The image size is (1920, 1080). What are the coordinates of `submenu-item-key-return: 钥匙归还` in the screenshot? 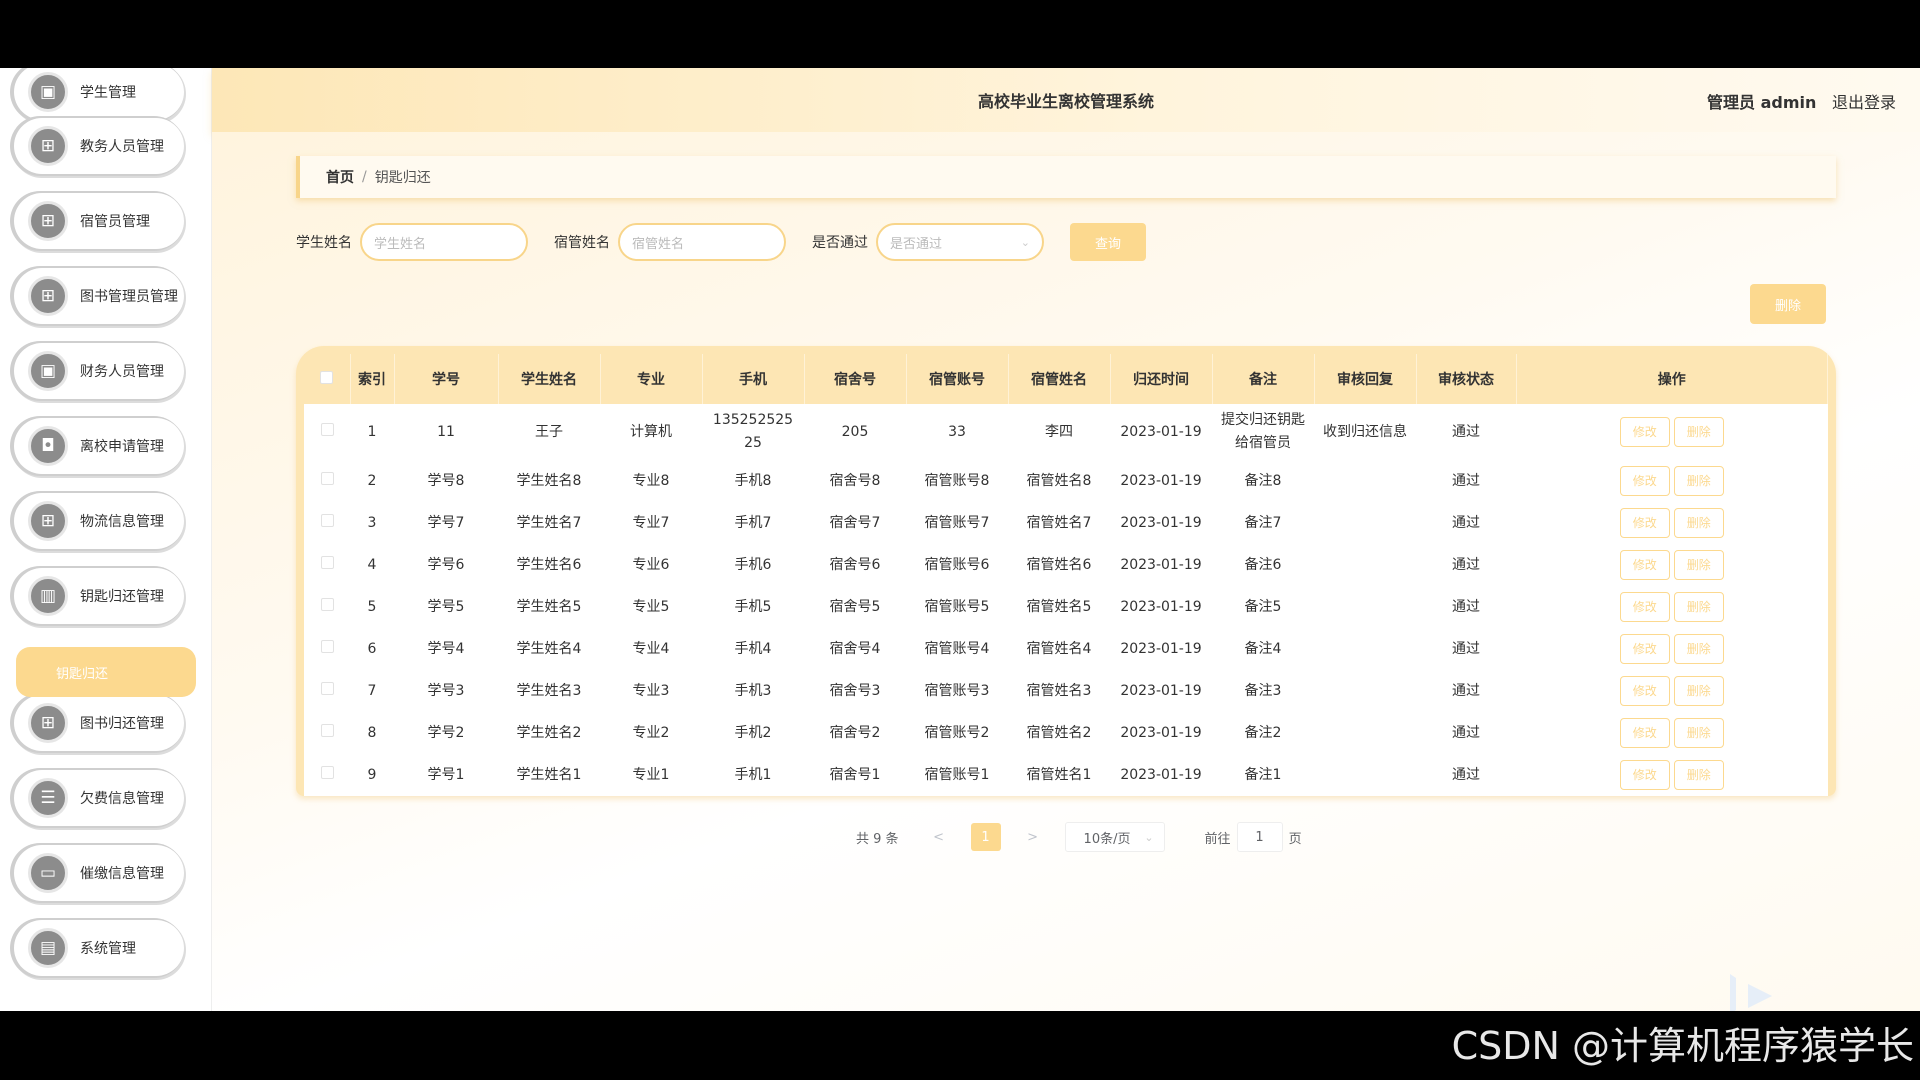 It's located at (106, 672).